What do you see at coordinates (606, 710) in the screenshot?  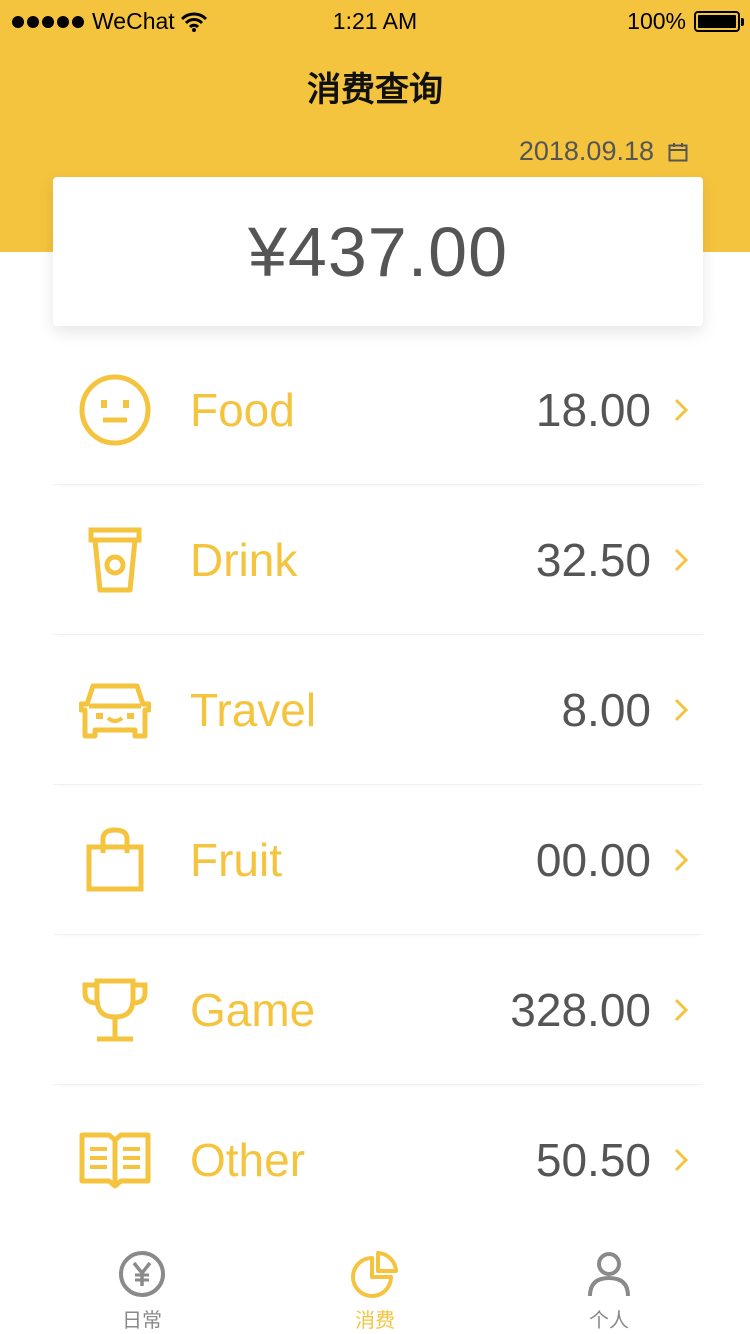 I see `category-amount: 8.00` at bounding box center [606, 710].